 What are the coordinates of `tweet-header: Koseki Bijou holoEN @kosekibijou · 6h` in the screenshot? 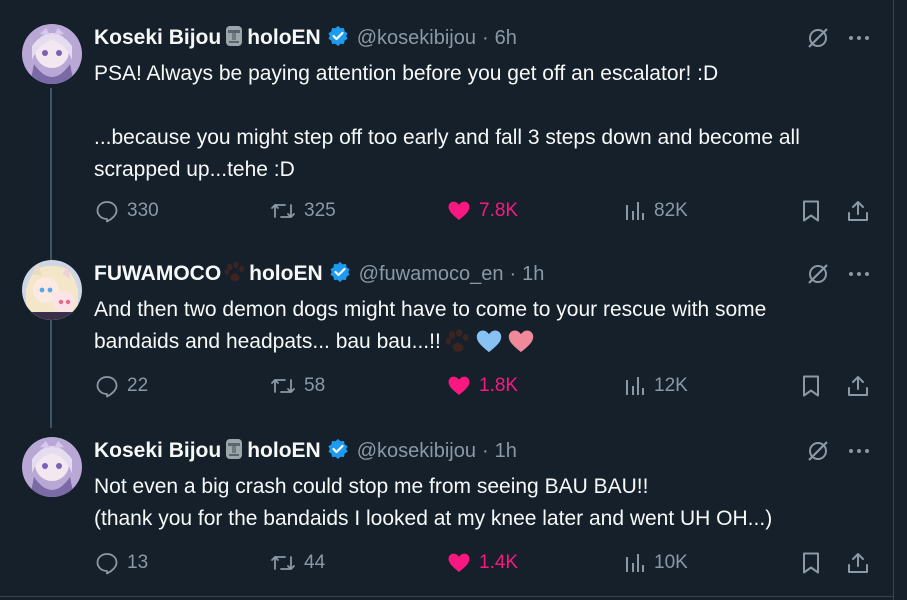 It's located at (305, 38).